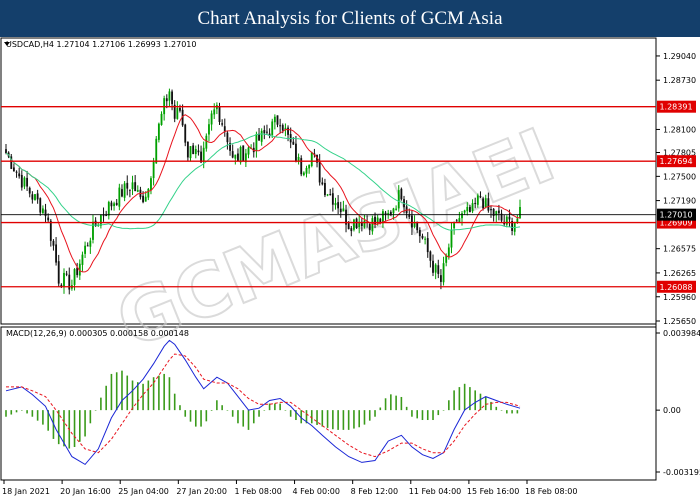  Describe the element at coordinates (551, 491) in the screenshot. I see `time-tick-label: 18 Feb 08:00` at that location.